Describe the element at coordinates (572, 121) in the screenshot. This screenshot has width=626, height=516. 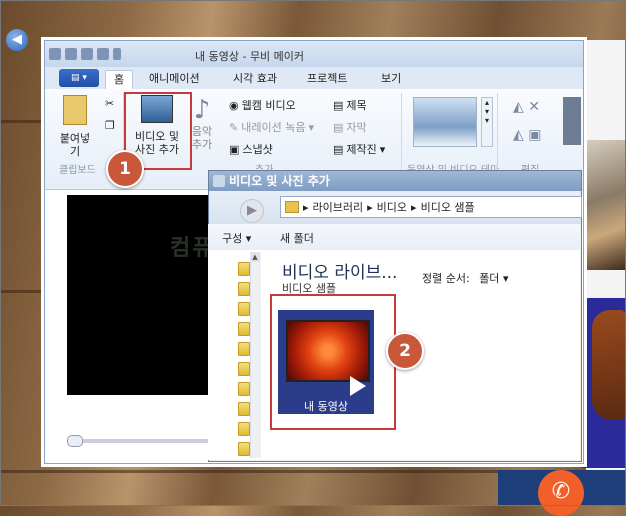
I see `share-thumbnail` at that location.